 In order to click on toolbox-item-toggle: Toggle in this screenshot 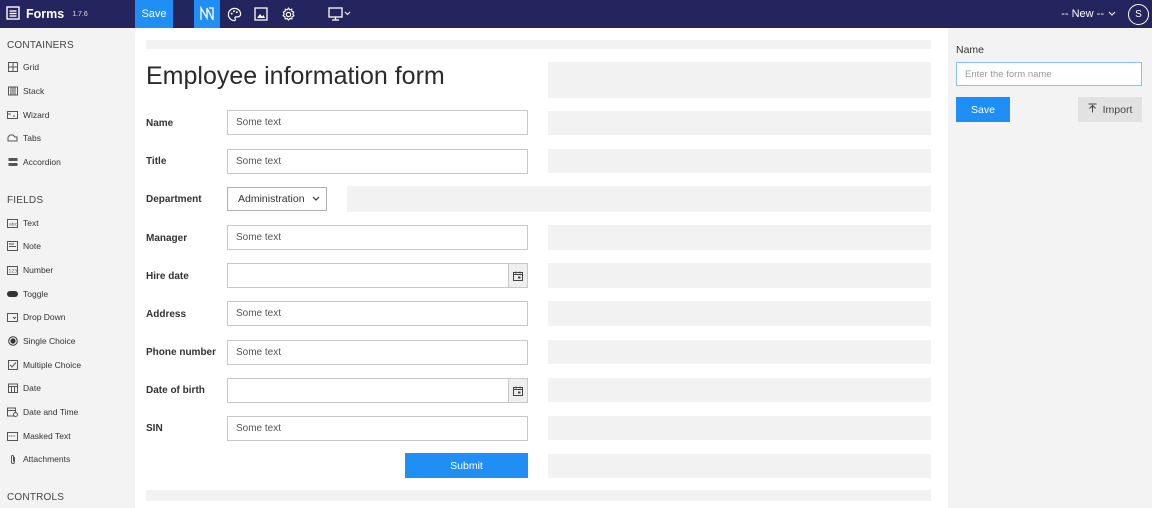, I will do `click(27, 294)`.